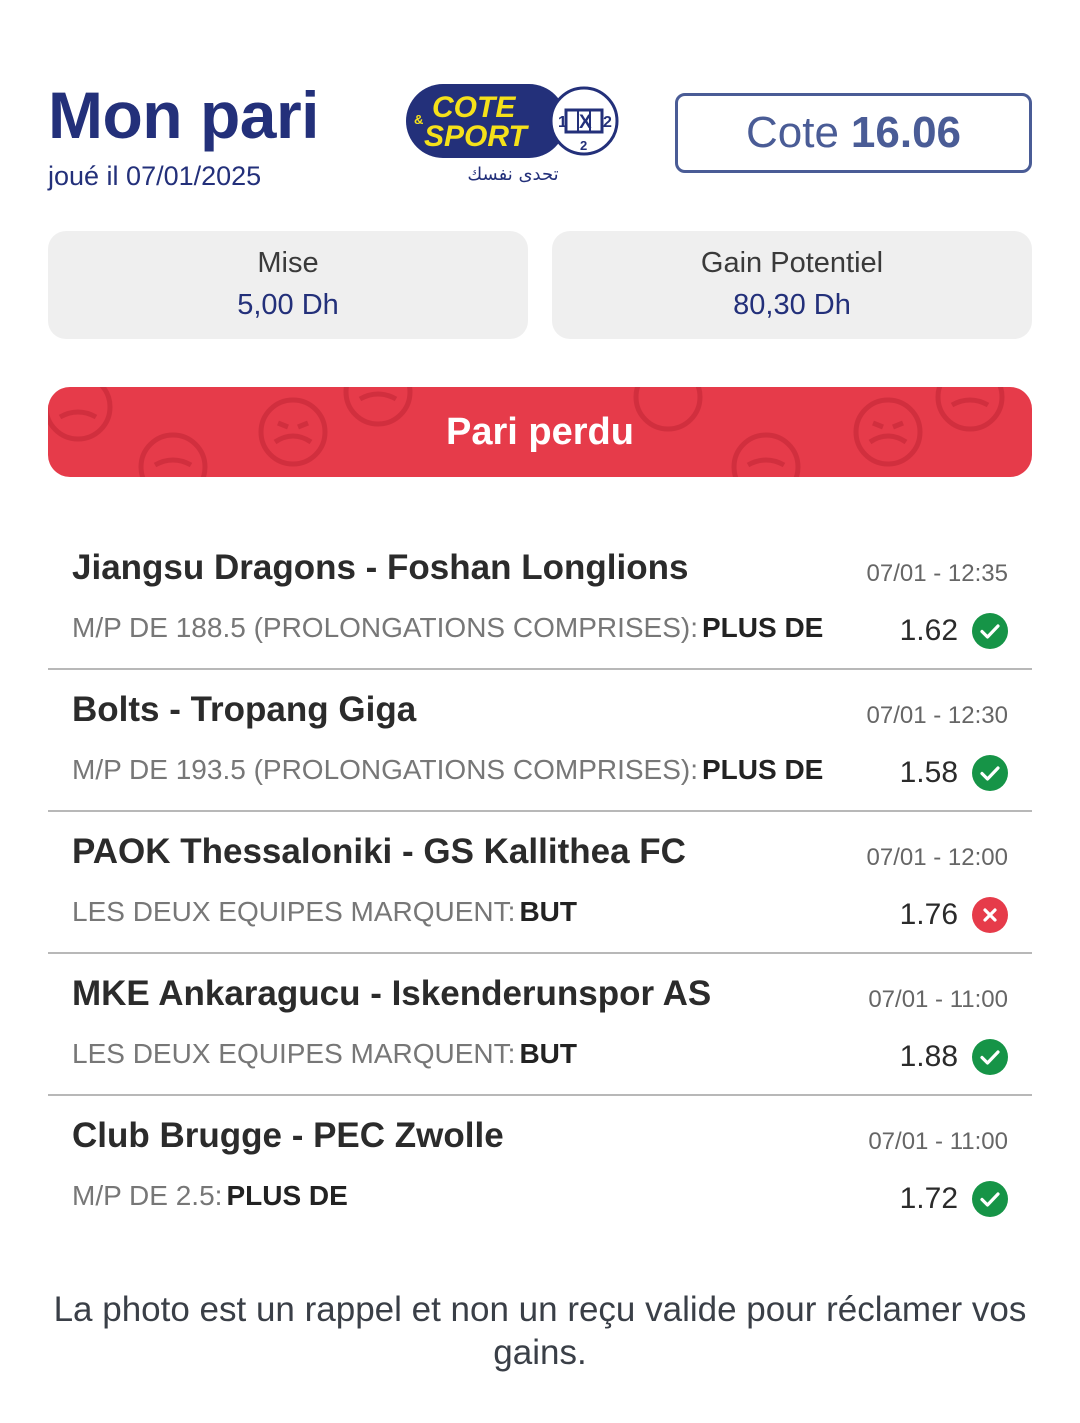 The height and width of the screenshot is (1423, 1080). What do you see at coordinates (583, 145) in the screenshot?
I see `logo-grid-2b: 2` at bounding box center [583, 145].